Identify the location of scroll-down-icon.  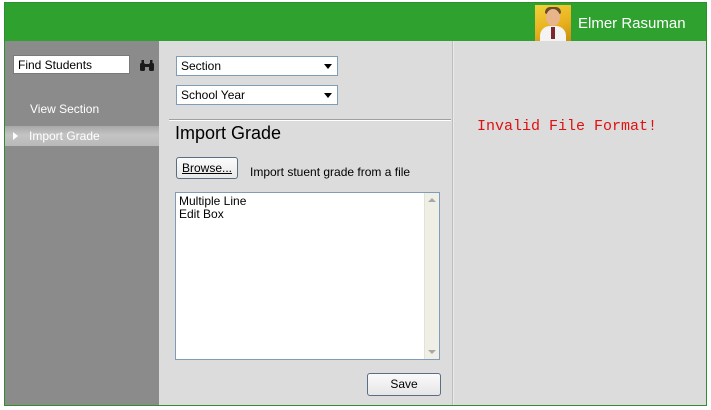
(432, 352).